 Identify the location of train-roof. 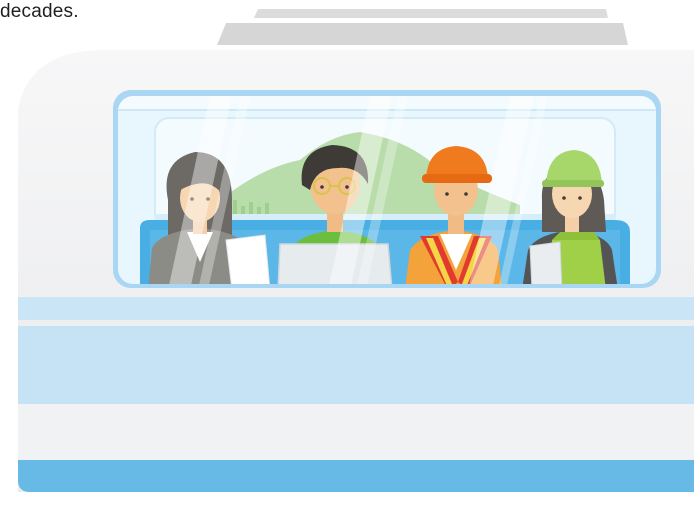
(422, 27).